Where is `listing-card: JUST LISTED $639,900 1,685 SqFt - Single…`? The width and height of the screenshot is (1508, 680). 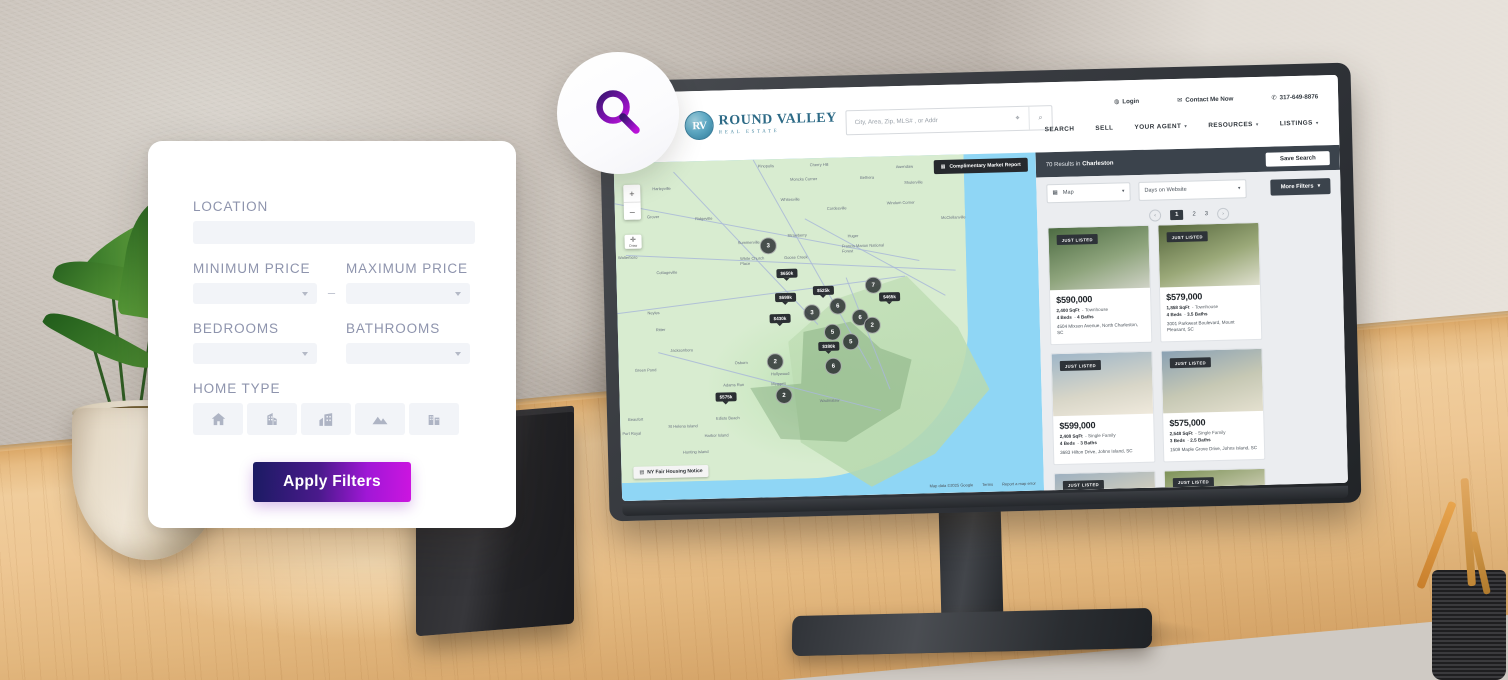 listing-card: JUST LISTED $639,900 1,685 SqFt - Single… is located at coordinates (1216, 479).